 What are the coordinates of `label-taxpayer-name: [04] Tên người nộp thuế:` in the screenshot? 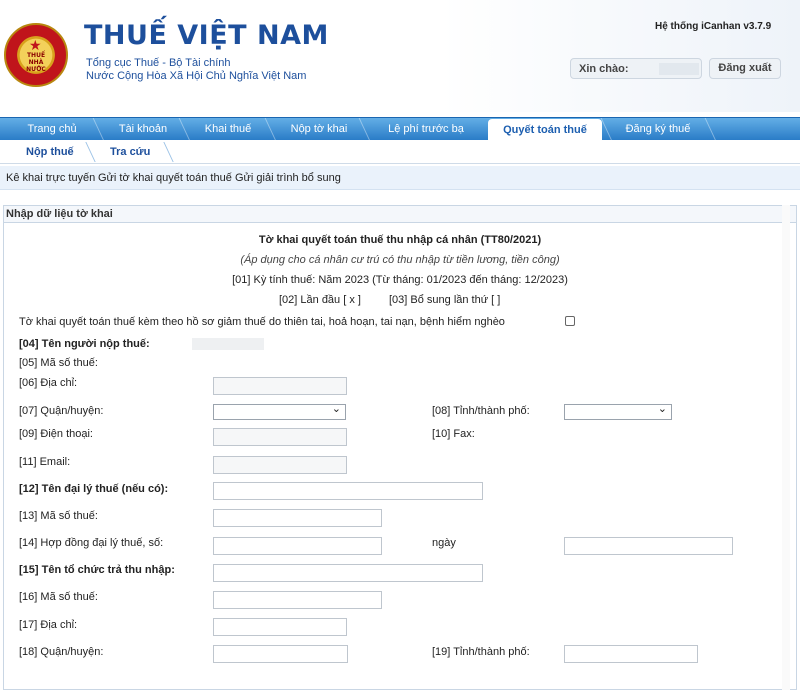 It's located at (84, 344).